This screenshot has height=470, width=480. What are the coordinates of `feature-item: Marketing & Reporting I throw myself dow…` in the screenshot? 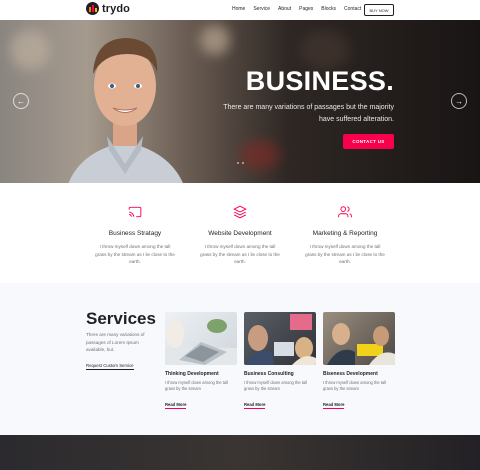 It's located at (345, 235).